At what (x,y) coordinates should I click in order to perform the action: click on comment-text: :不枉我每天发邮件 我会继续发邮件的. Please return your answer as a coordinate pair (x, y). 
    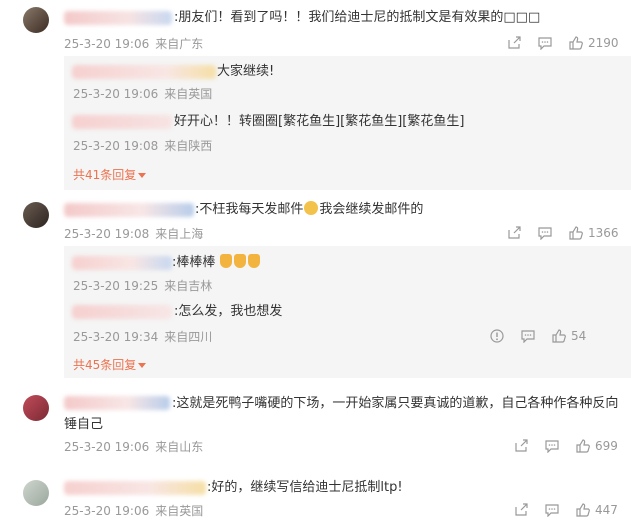
    Looking at the image, I should click on (309, 210).